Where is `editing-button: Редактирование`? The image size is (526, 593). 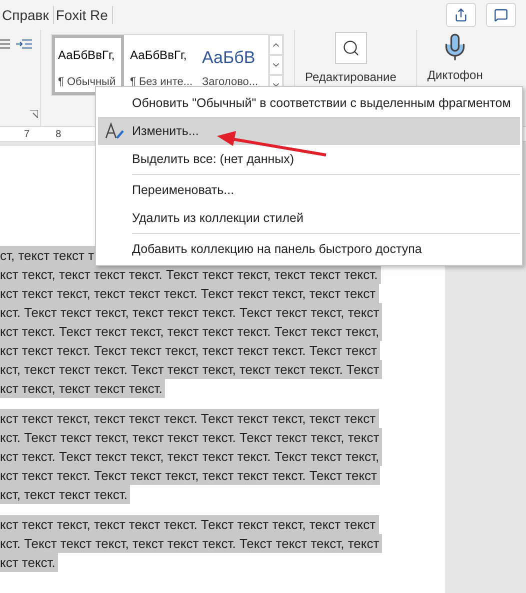 editing-button: Редактирование is located at coordinates (350, 58).